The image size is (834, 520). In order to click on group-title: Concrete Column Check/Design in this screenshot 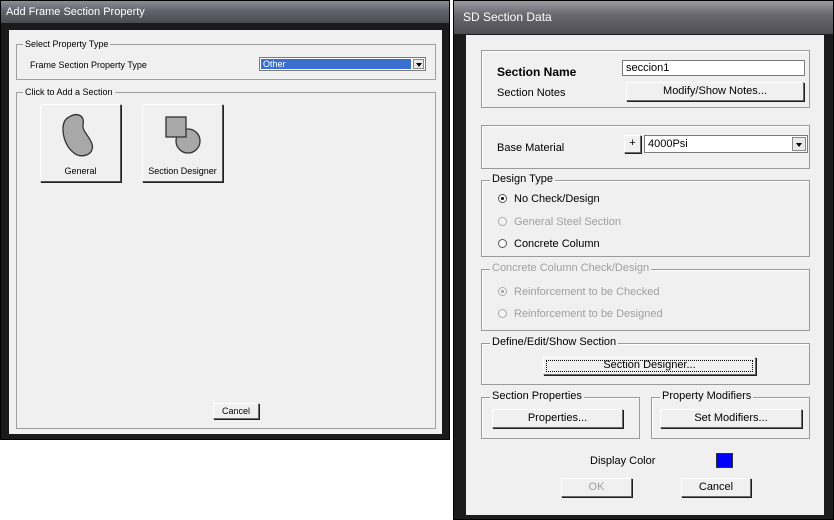, I will do `click(571, 268)`.